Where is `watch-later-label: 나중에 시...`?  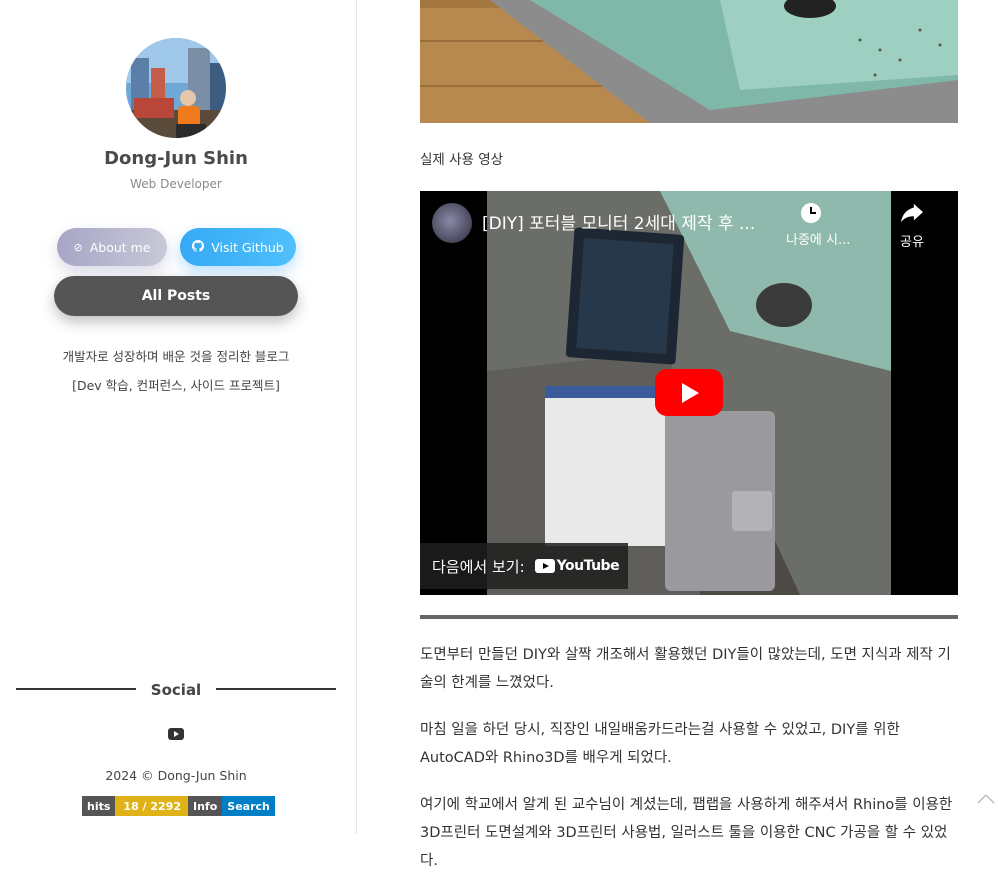 watch-later-label: 나중에 시... is located at coordinates (818, 240).